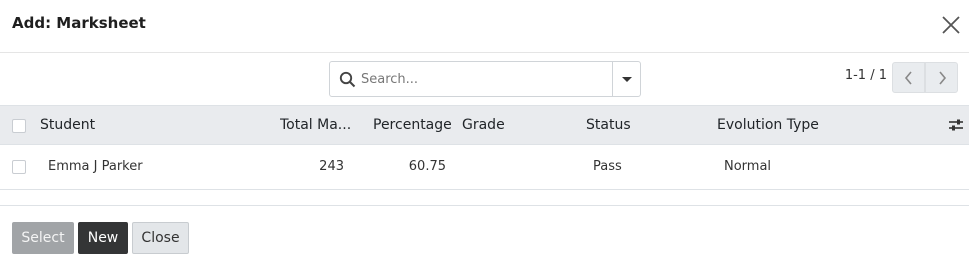 This screenshot has height=264, width=969. What do you see at coordinates (607, 166) in the screenshot?
I see `cell-status: Pass` at bounding box center [607, 166].